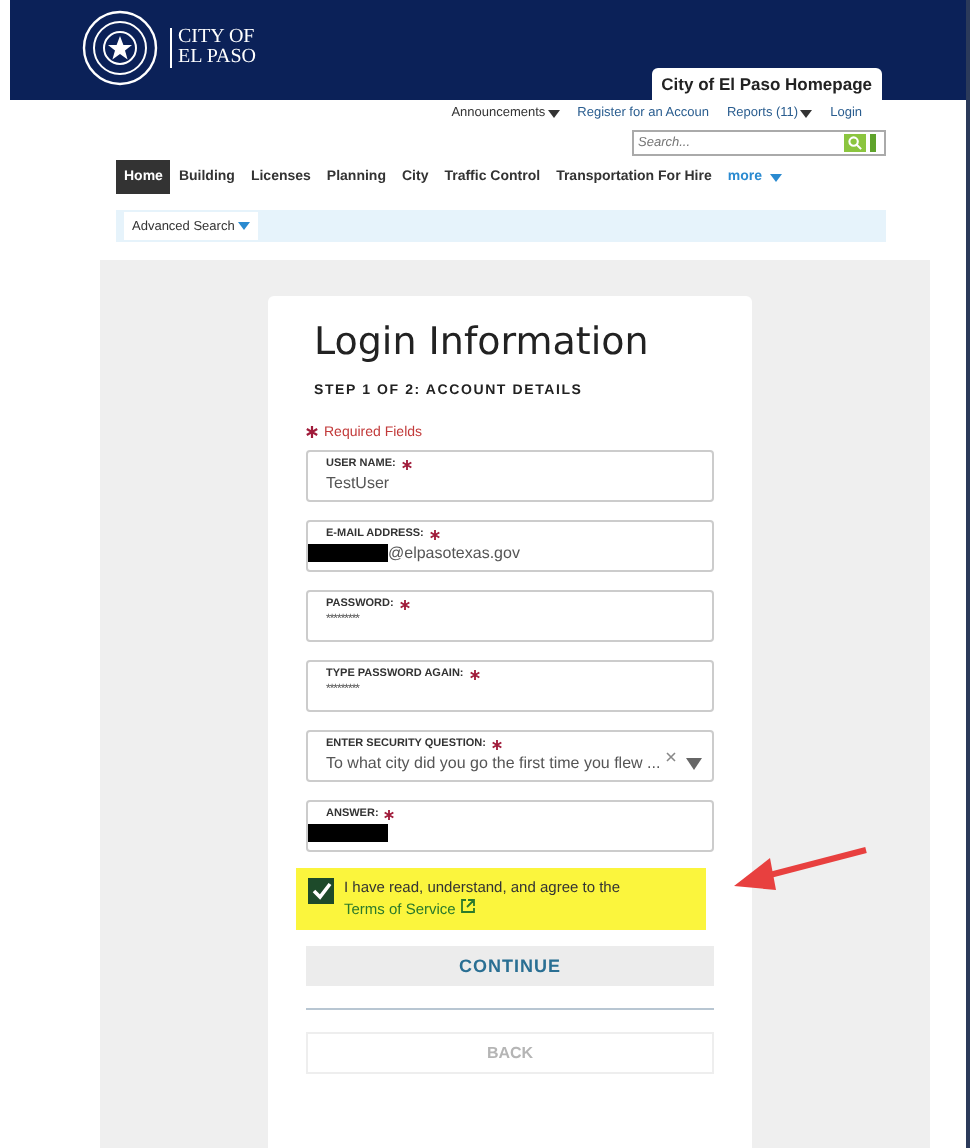 This screenshot has height=1148, width=970. Describe the element at coordinates (244, 226) in the screenshot. I see `caret-icon` at that location.